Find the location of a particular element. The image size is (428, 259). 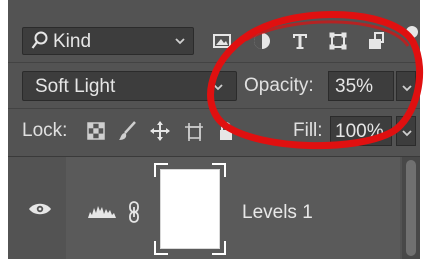

opacity-value: 35% is located at coordinates (354, 86).